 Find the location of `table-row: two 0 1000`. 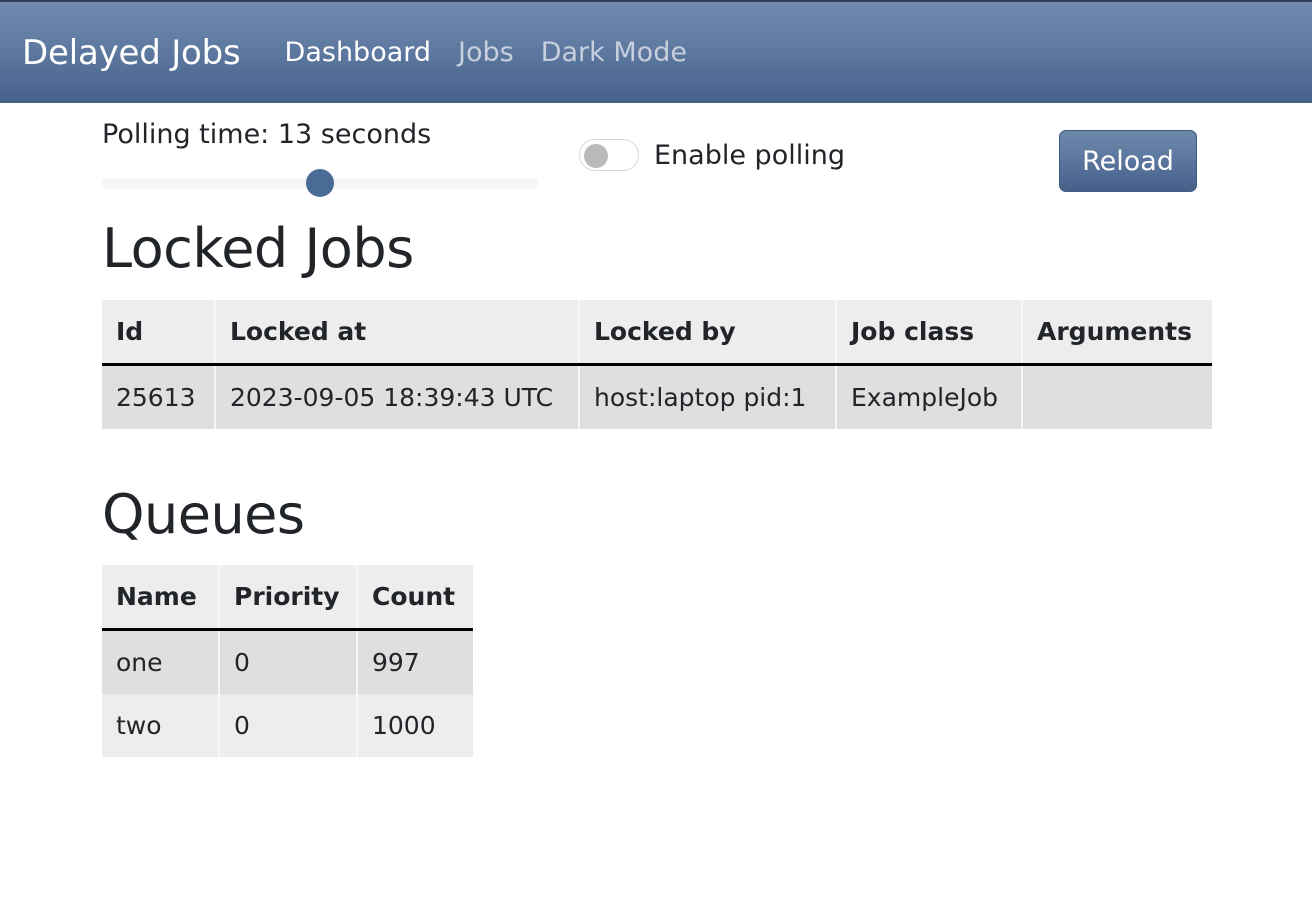

table-row: two 0 1000 is located at coordinates (287, 726).